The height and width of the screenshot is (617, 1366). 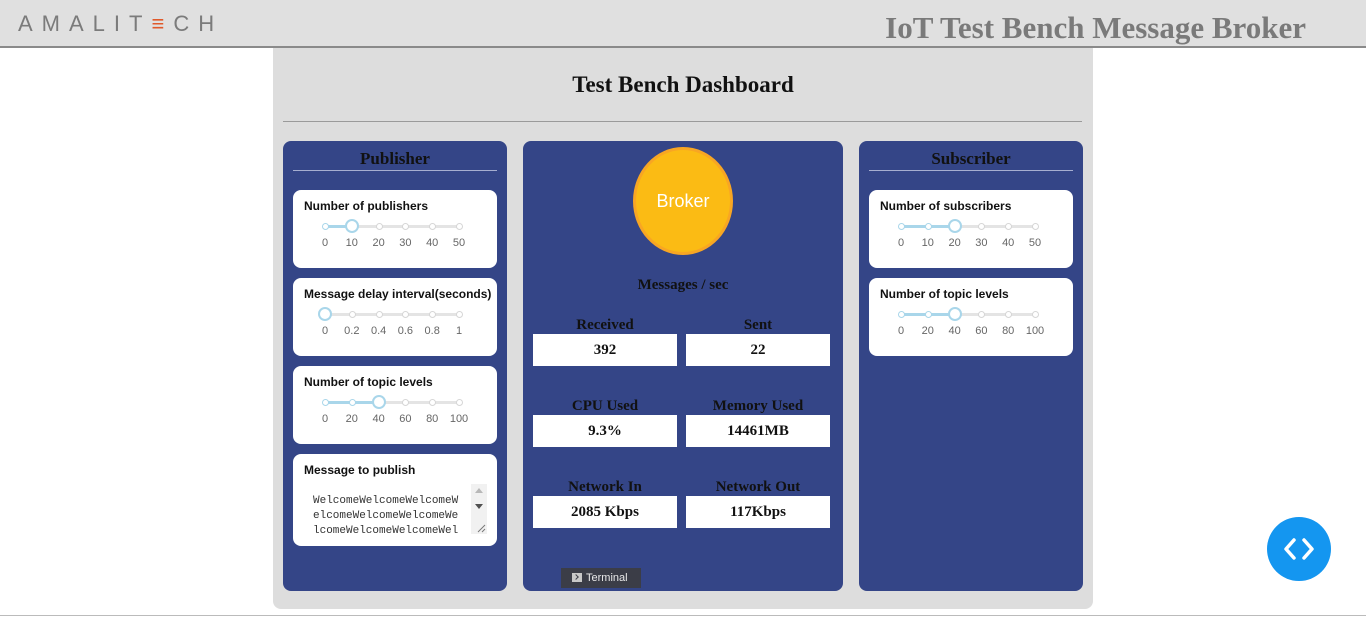 I want to click on delay-slider, so click(x=390, y=314).